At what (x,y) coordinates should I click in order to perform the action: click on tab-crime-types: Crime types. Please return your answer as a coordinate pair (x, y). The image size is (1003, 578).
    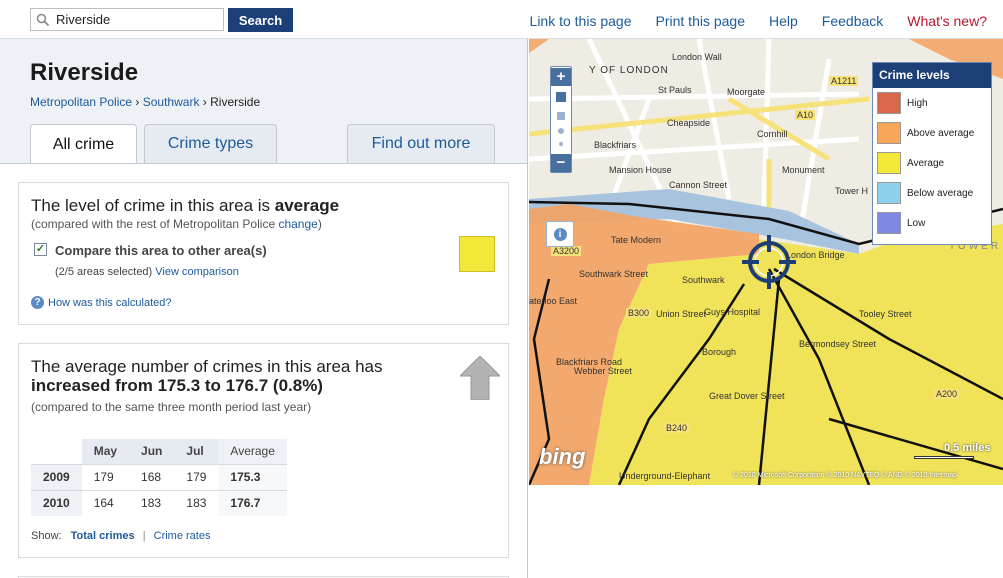
    Looking at the image, I should click on (210, 143).